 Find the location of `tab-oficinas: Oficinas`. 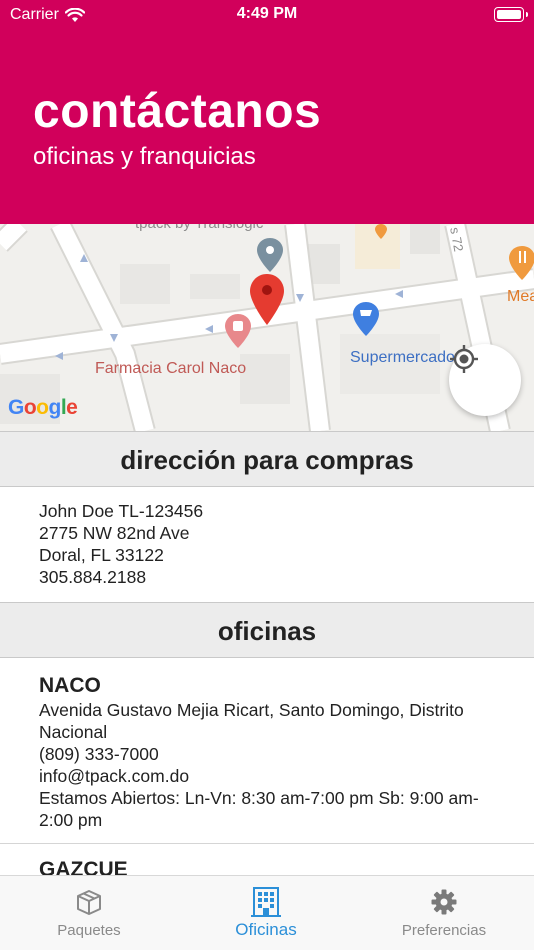

tab-oficinas: Oficinas is located at coordinates (266, 913).